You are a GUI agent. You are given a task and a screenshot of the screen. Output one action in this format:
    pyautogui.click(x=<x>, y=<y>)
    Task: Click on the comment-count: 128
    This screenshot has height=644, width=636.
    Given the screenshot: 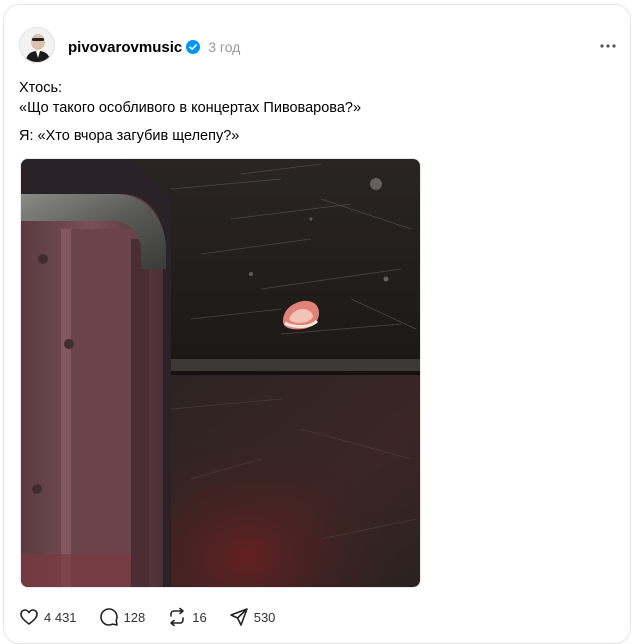 What is the action you would take?
    pyautogui.click(x=134, y=617)
    